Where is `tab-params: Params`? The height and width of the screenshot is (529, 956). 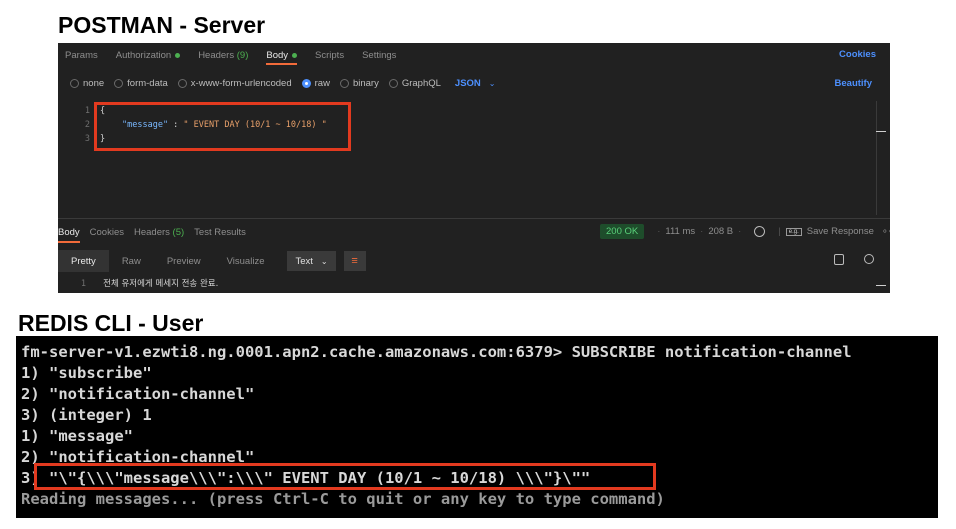 tab-params: Params is located at coordinates (81, 55).